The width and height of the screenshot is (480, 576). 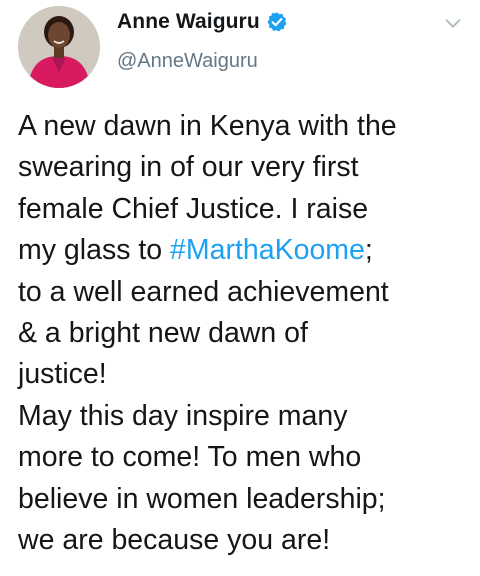 What do you see at coordinates (277, 22) in the screenshot?
I see `verified-badge-icon` at bounding box center [277, 22].